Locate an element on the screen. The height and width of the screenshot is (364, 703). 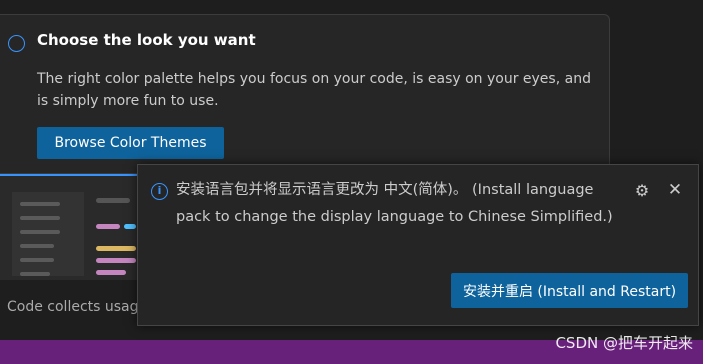
info-icon: i is located at coordinates (159, 191).